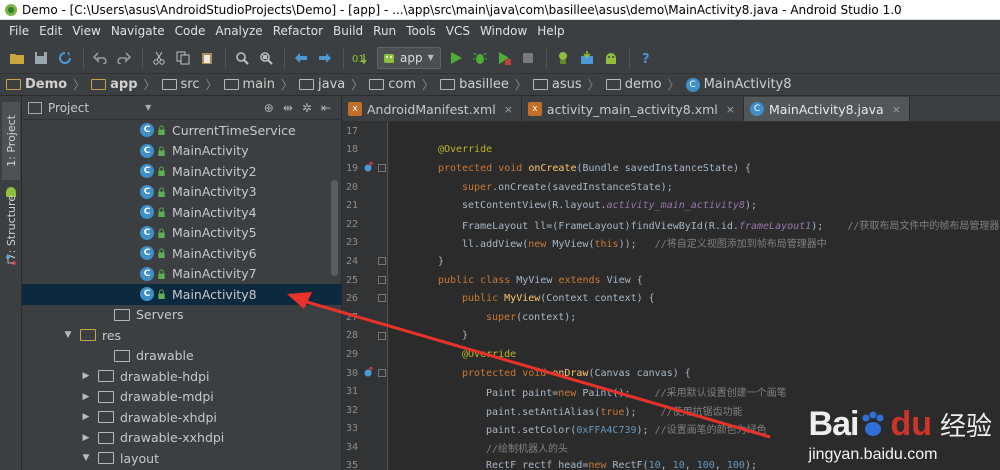 The width and height of the screenshot is (1000, 470). Describe the element at coordinates (182, 458) in the screenshot. I see `tree-item: ▼ layout` at that location.